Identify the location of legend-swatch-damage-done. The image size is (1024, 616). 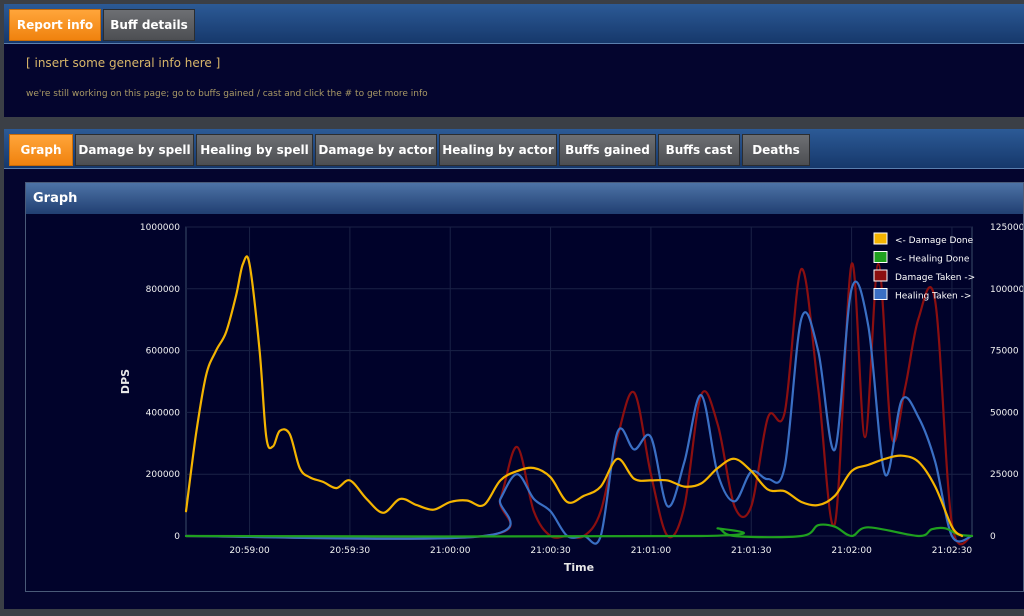
(880, 238).